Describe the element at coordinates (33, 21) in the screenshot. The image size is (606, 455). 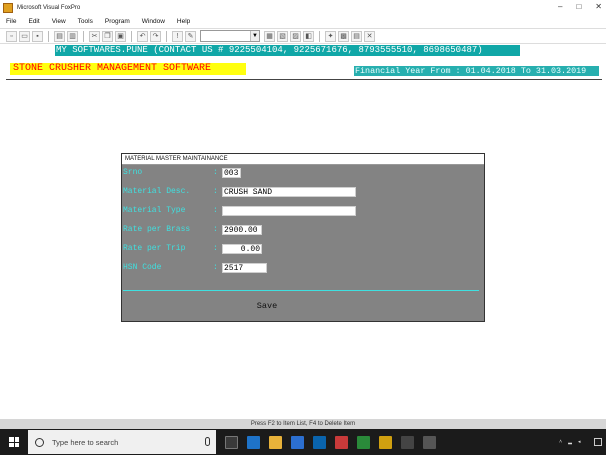
I see `menu-edit: Edit` at that location.